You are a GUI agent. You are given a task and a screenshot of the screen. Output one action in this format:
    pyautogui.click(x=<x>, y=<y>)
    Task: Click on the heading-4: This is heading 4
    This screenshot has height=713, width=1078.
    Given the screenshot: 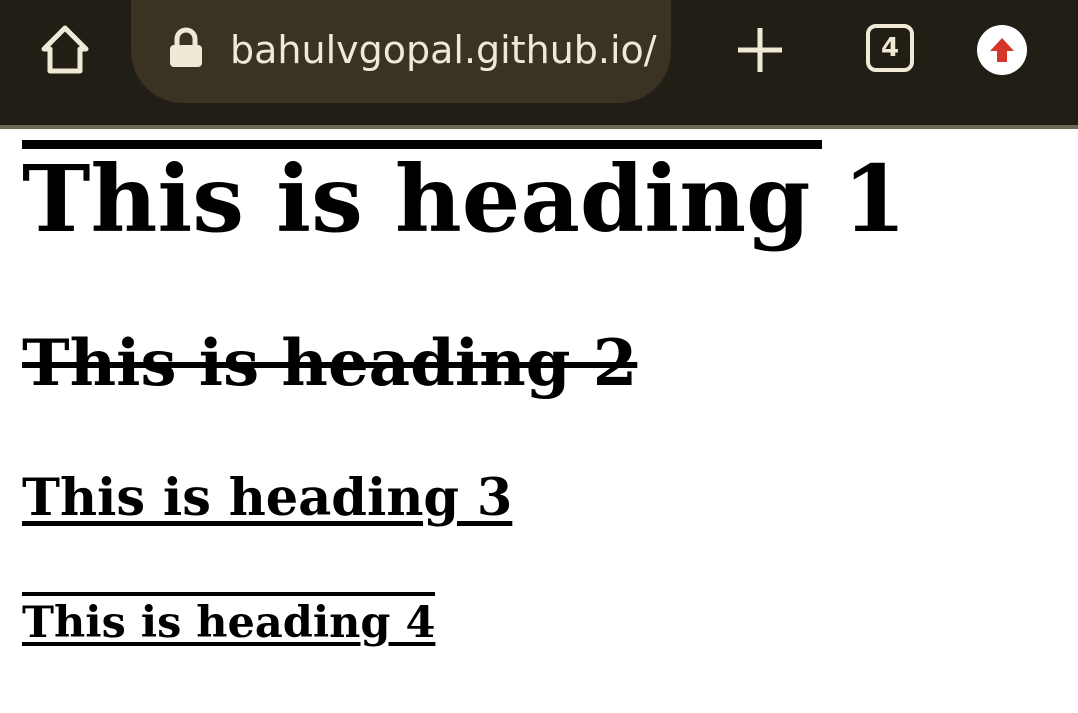 What is the action you would take?
    pyautogui.click(x=229, y=621)
    